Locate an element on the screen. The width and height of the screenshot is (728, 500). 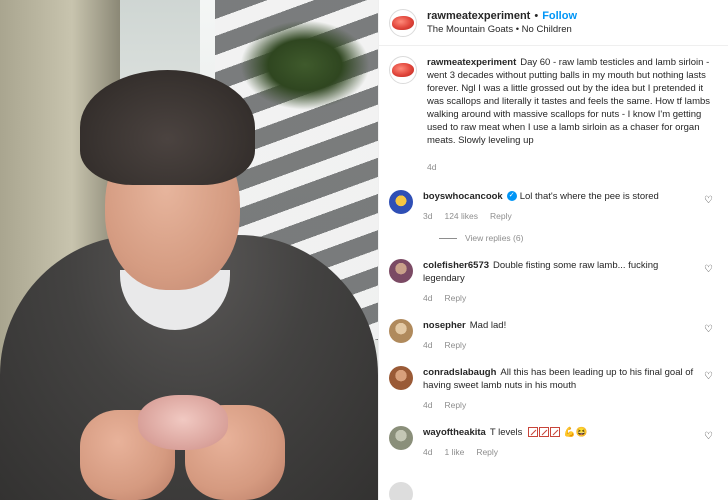
replies-divider is located at coordinates (448, 238).